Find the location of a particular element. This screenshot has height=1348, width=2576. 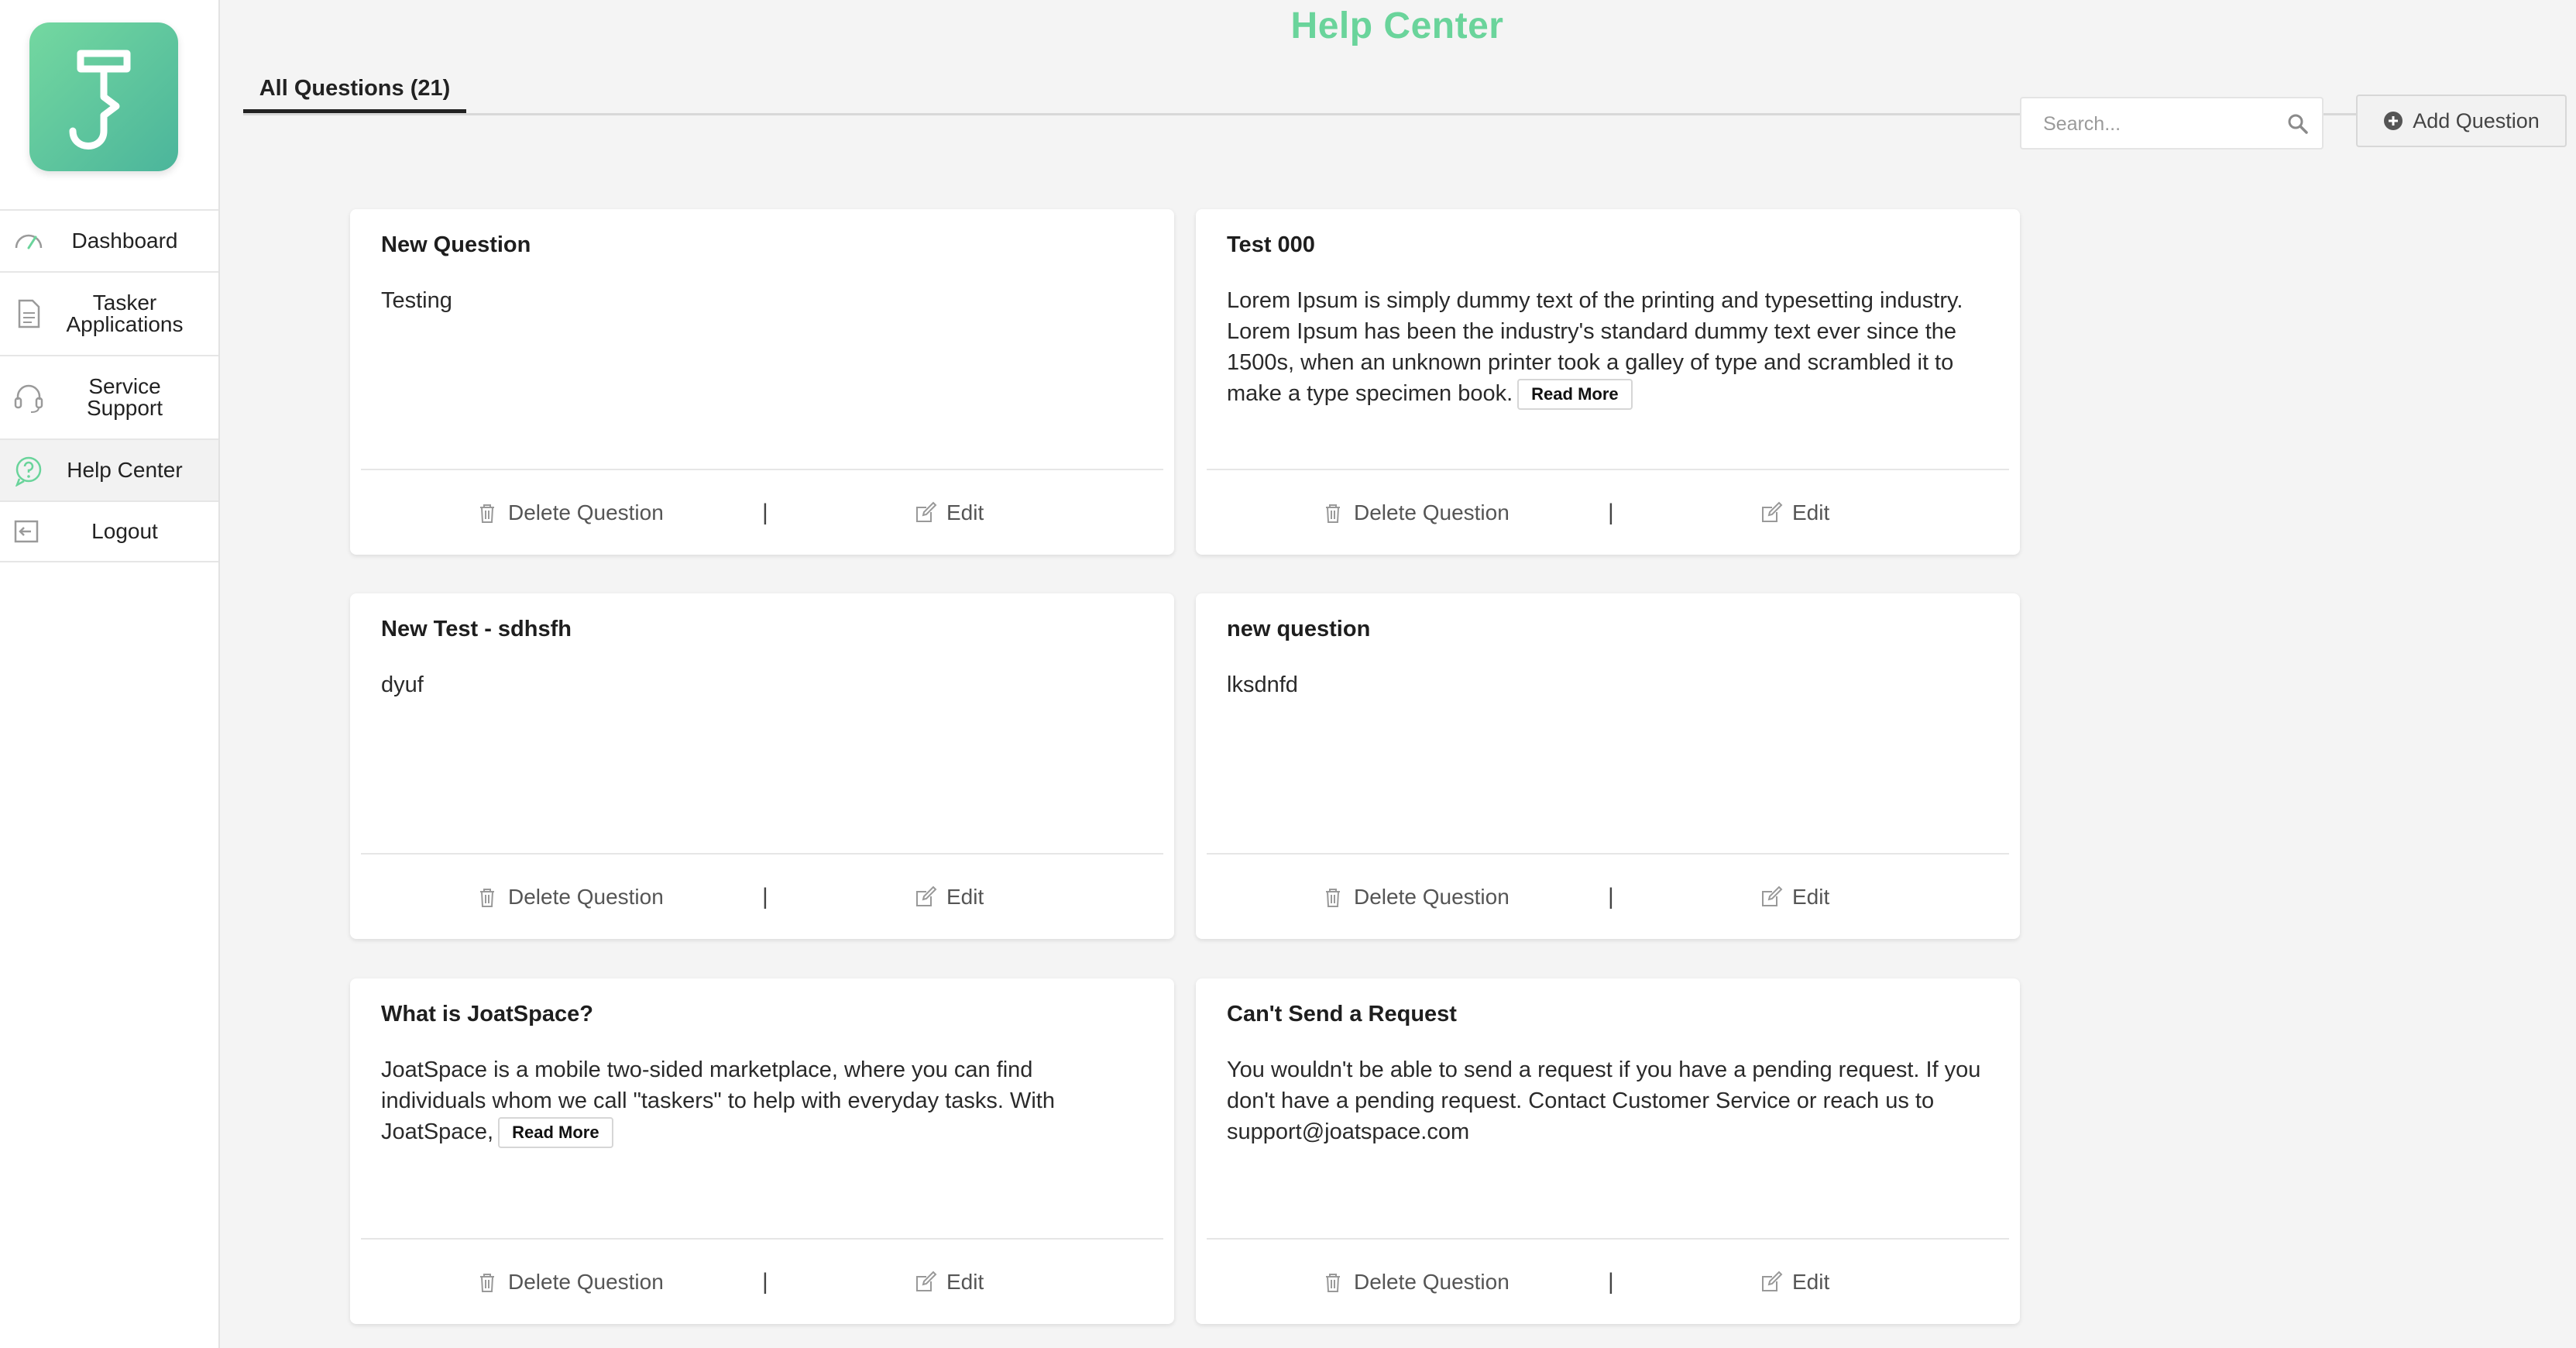

speedometer-icon is located at coordinates (29, 241).